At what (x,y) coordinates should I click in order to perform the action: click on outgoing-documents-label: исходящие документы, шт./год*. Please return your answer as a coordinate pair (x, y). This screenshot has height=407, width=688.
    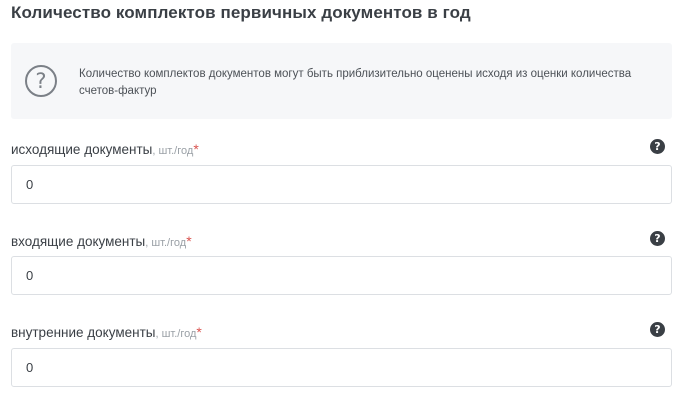
    Looking at the image, I should click on (105, 149).